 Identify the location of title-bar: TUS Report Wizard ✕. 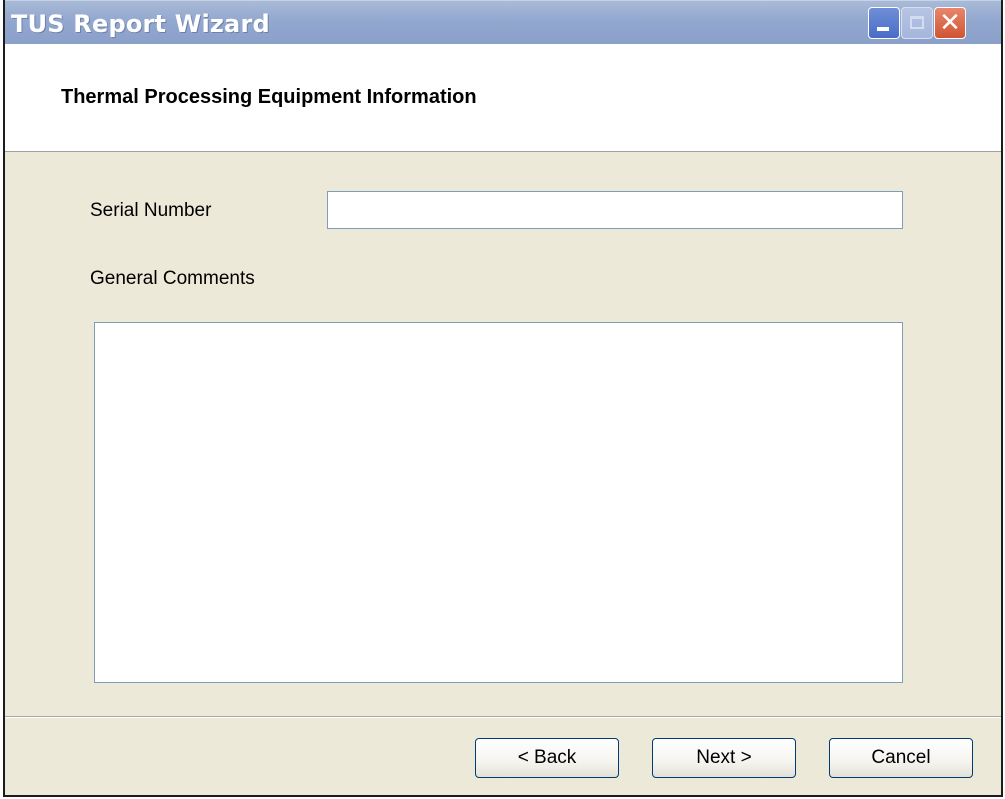
(503, 22).